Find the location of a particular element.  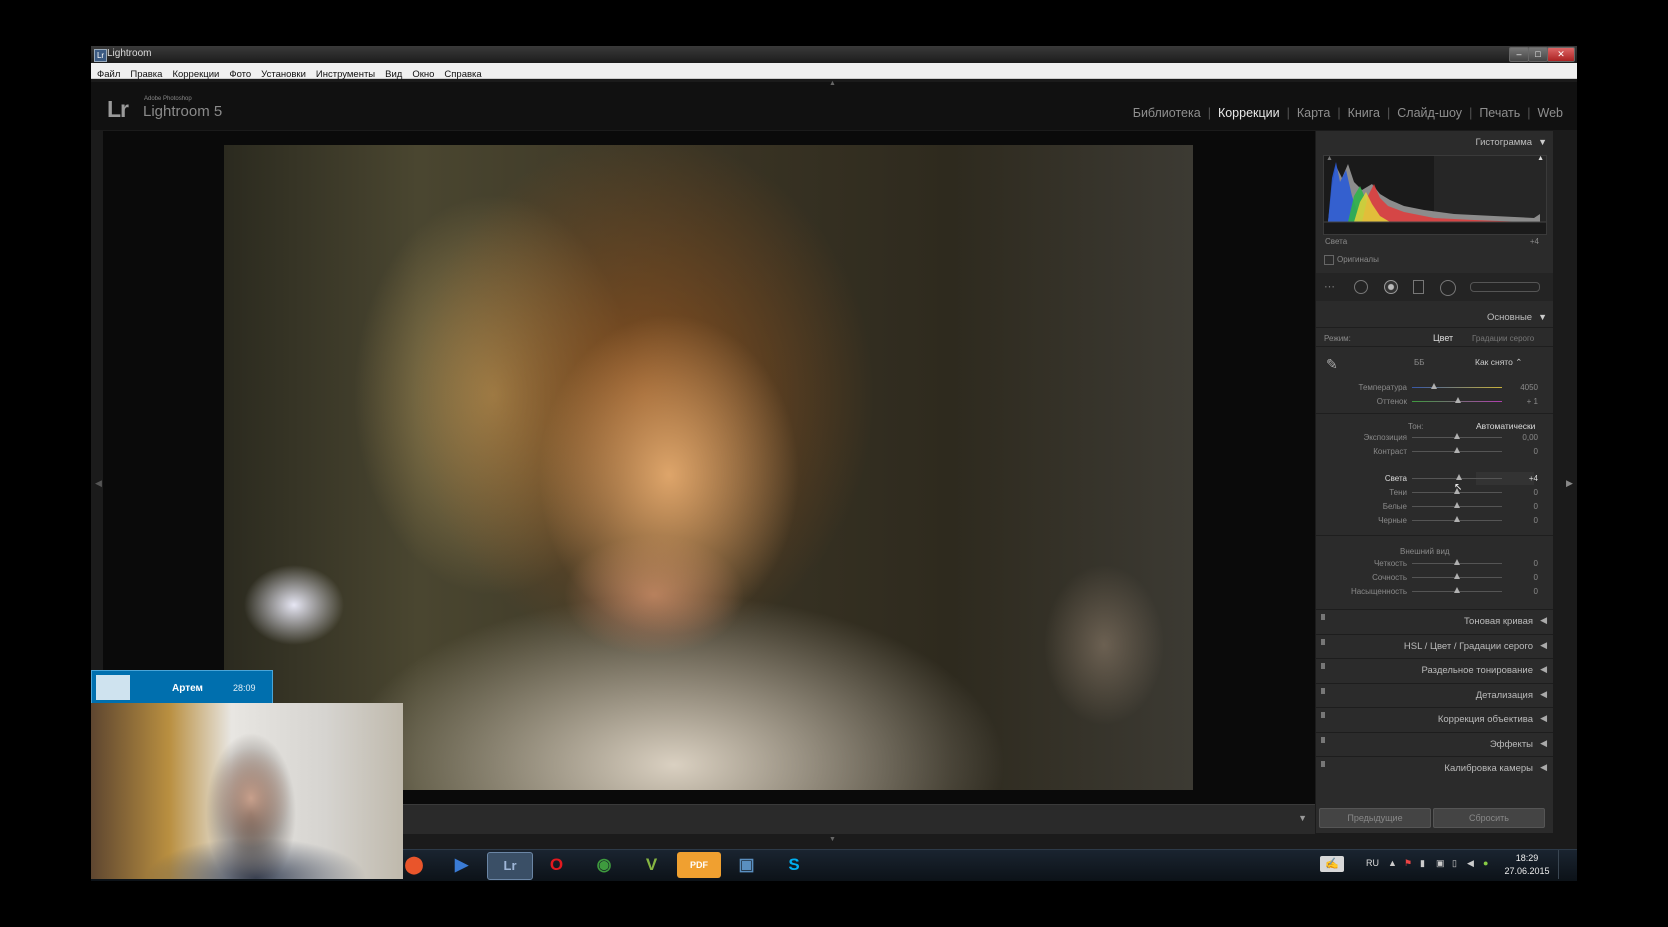

signal-icon: ▮ is located at coordinates (1422, 863).